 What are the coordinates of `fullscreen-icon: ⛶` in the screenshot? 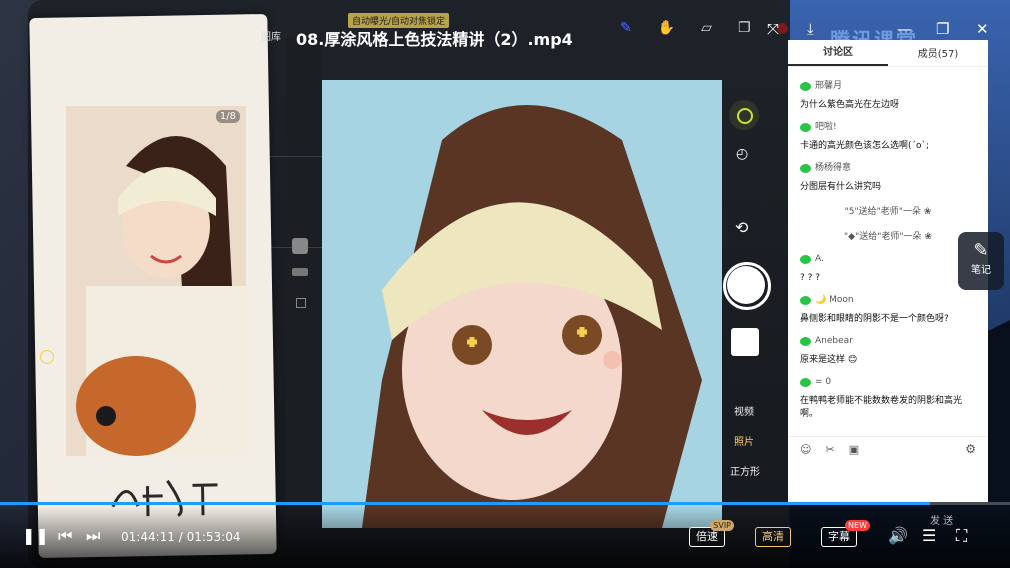 It's located at (961, 536).